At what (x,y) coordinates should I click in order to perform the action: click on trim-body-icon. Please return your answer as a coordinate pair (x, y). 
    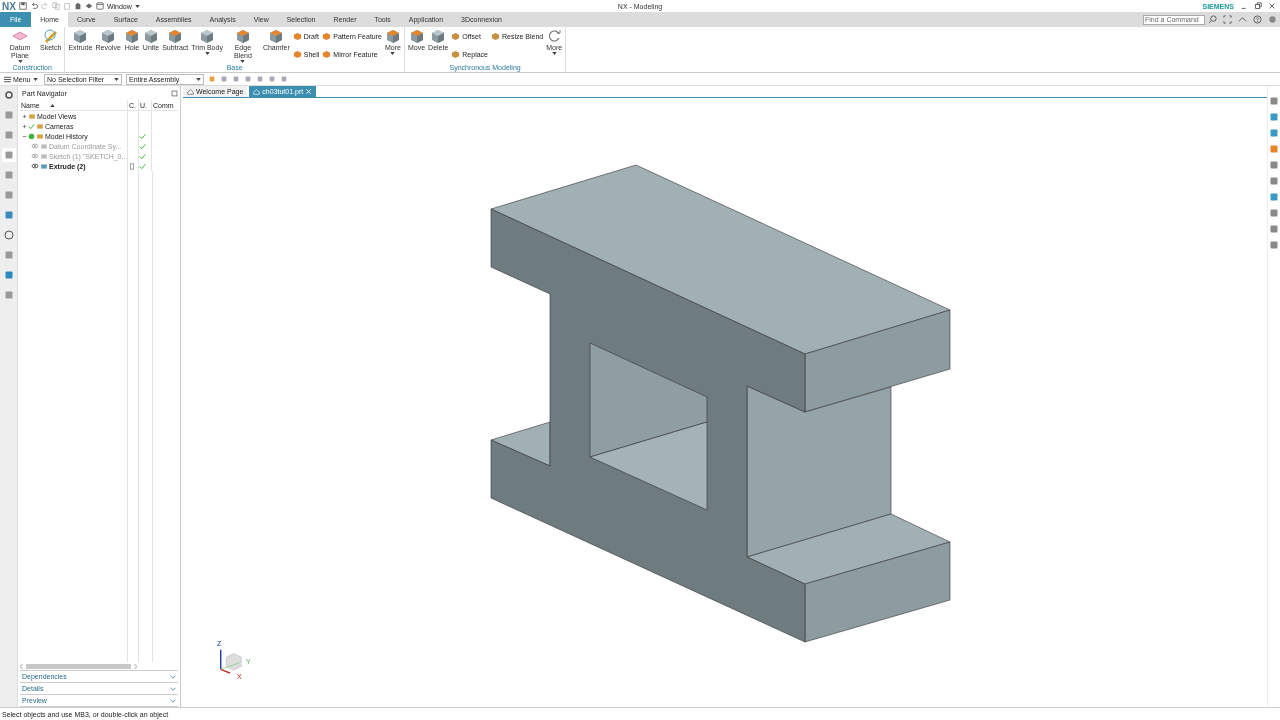
    Looking at the image, I should click on (207, 36).